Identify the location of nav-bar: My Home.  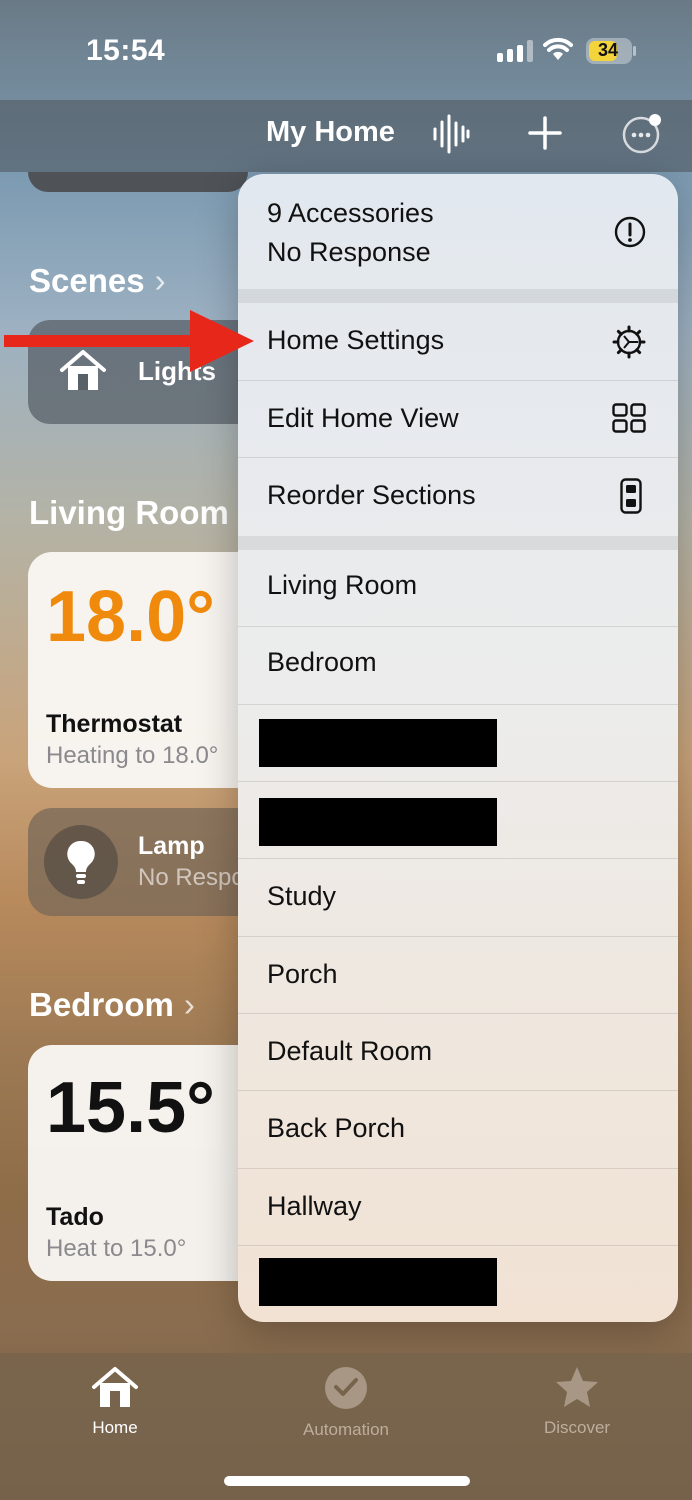
(346, 136).